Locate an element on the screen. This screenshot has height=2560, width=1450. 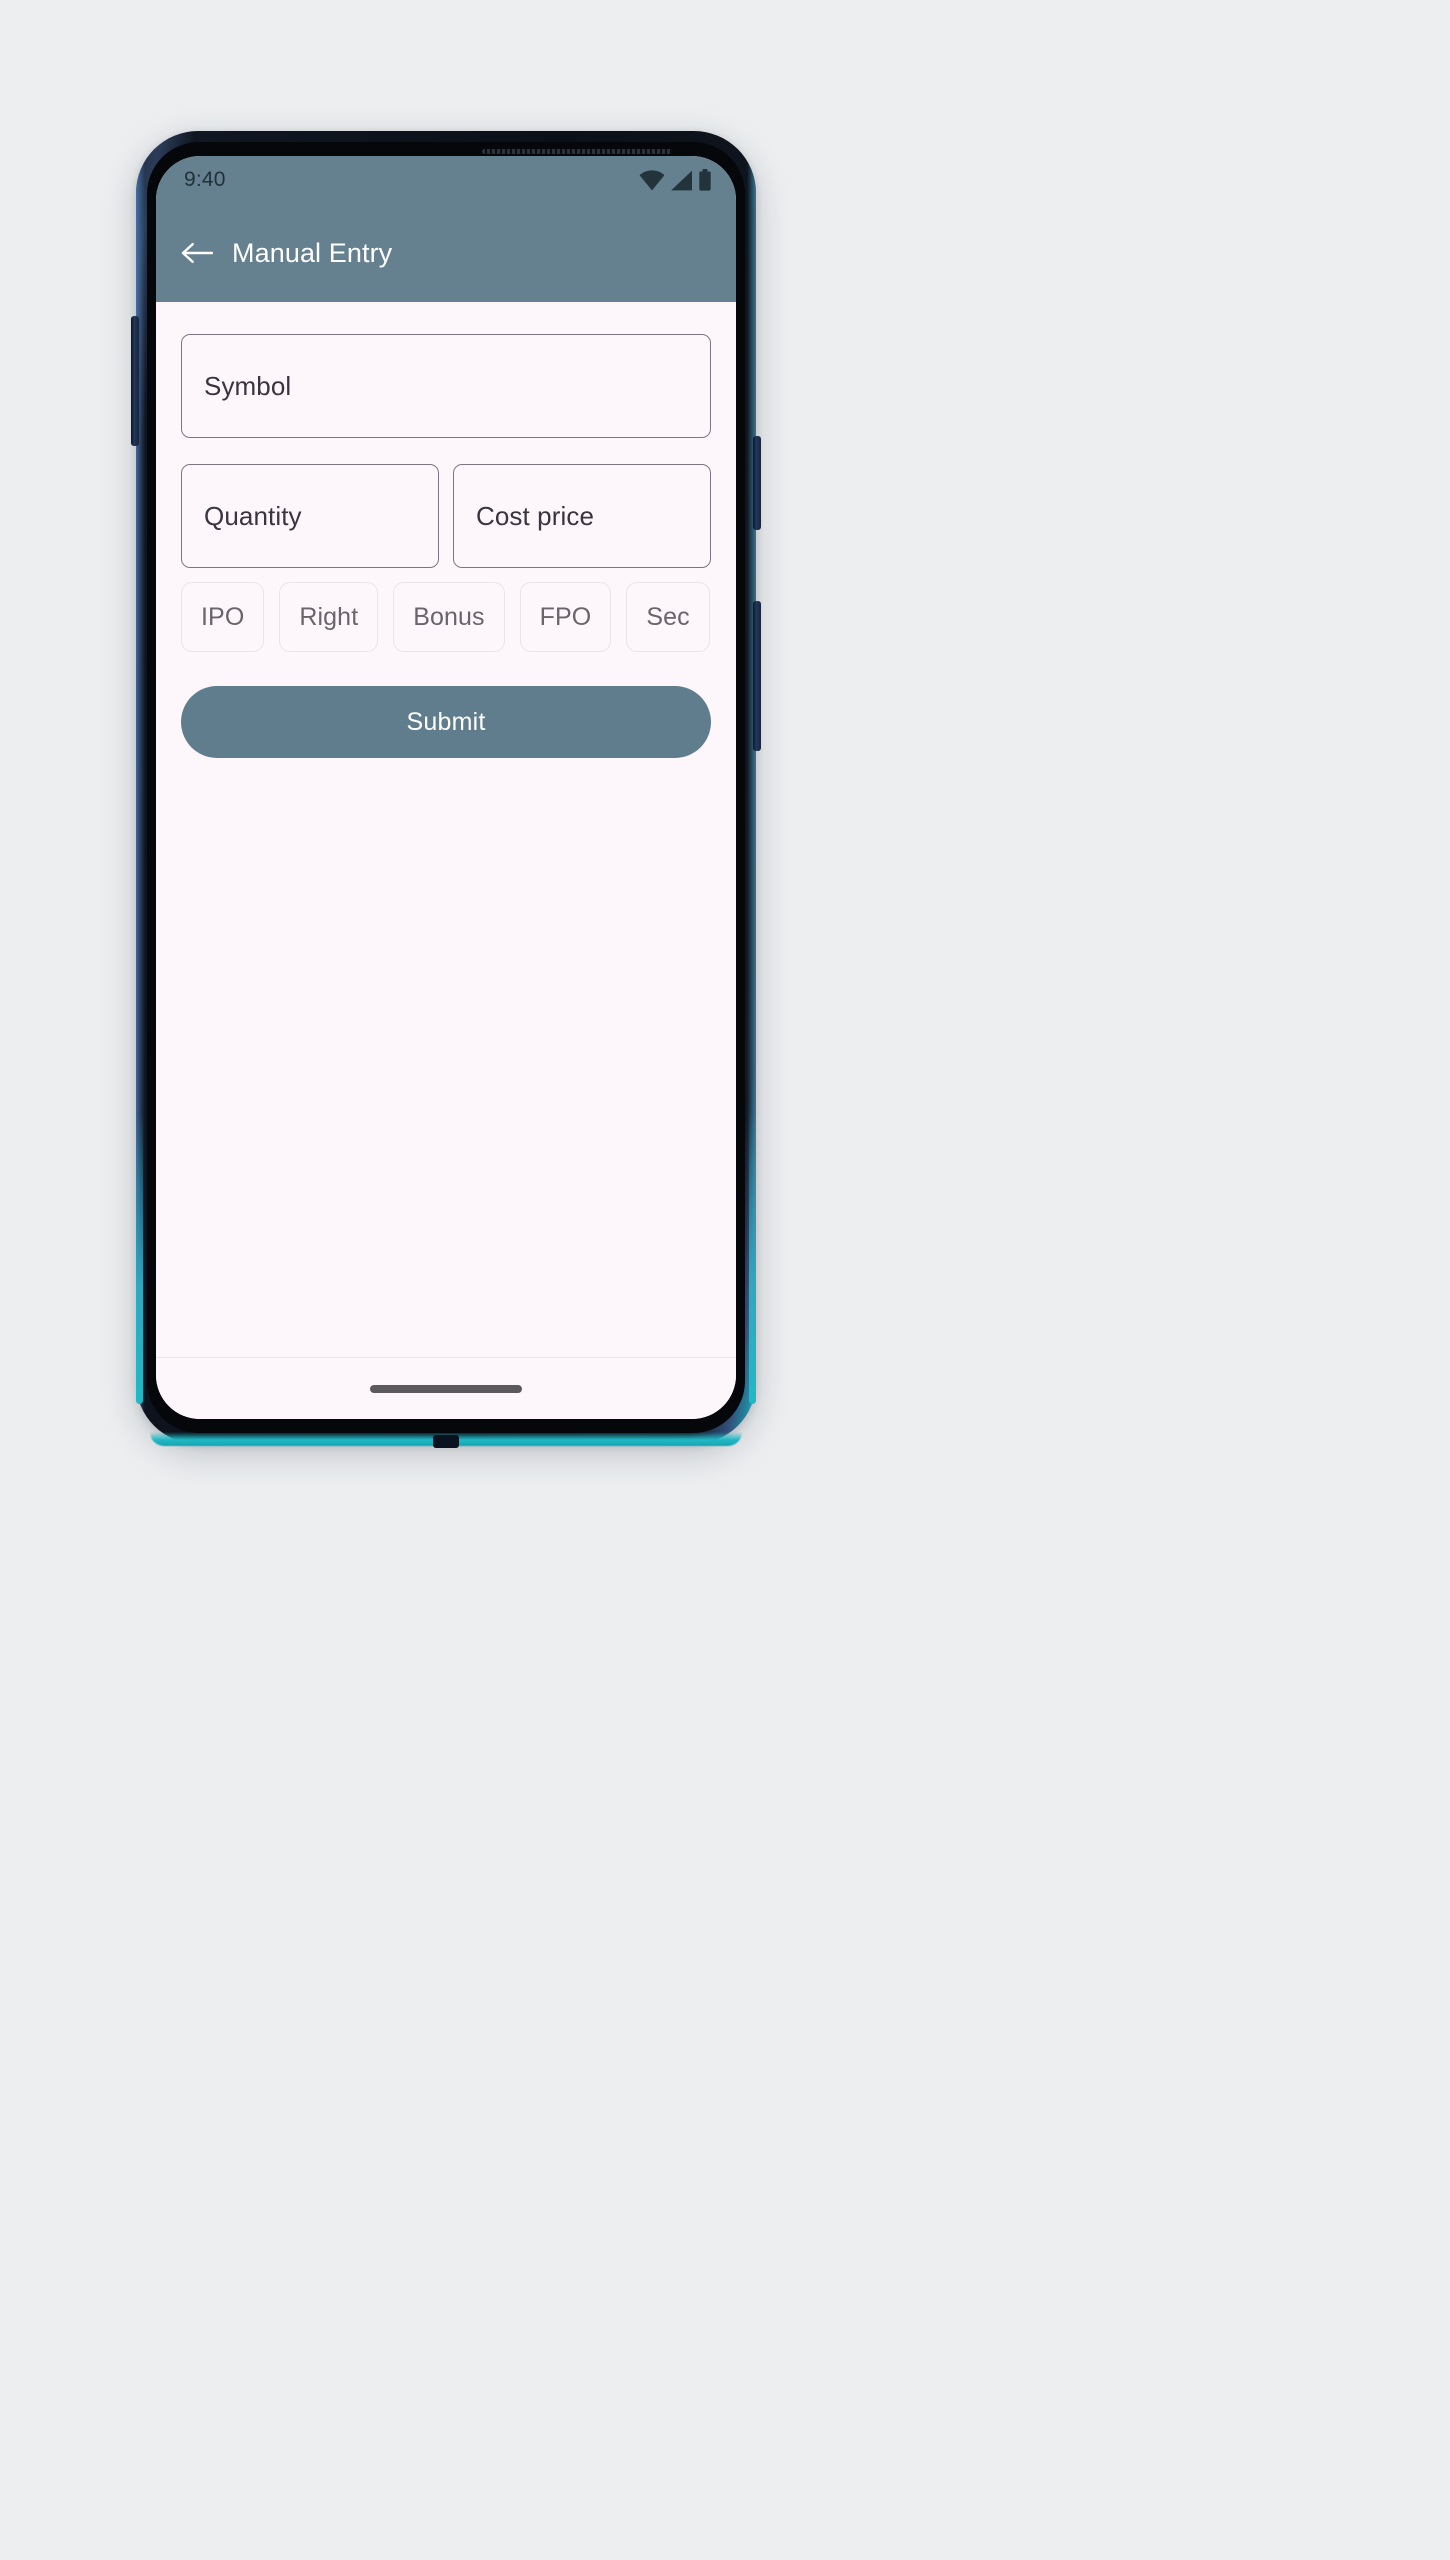
status-bar-icons is located at coordinates (675, 180).